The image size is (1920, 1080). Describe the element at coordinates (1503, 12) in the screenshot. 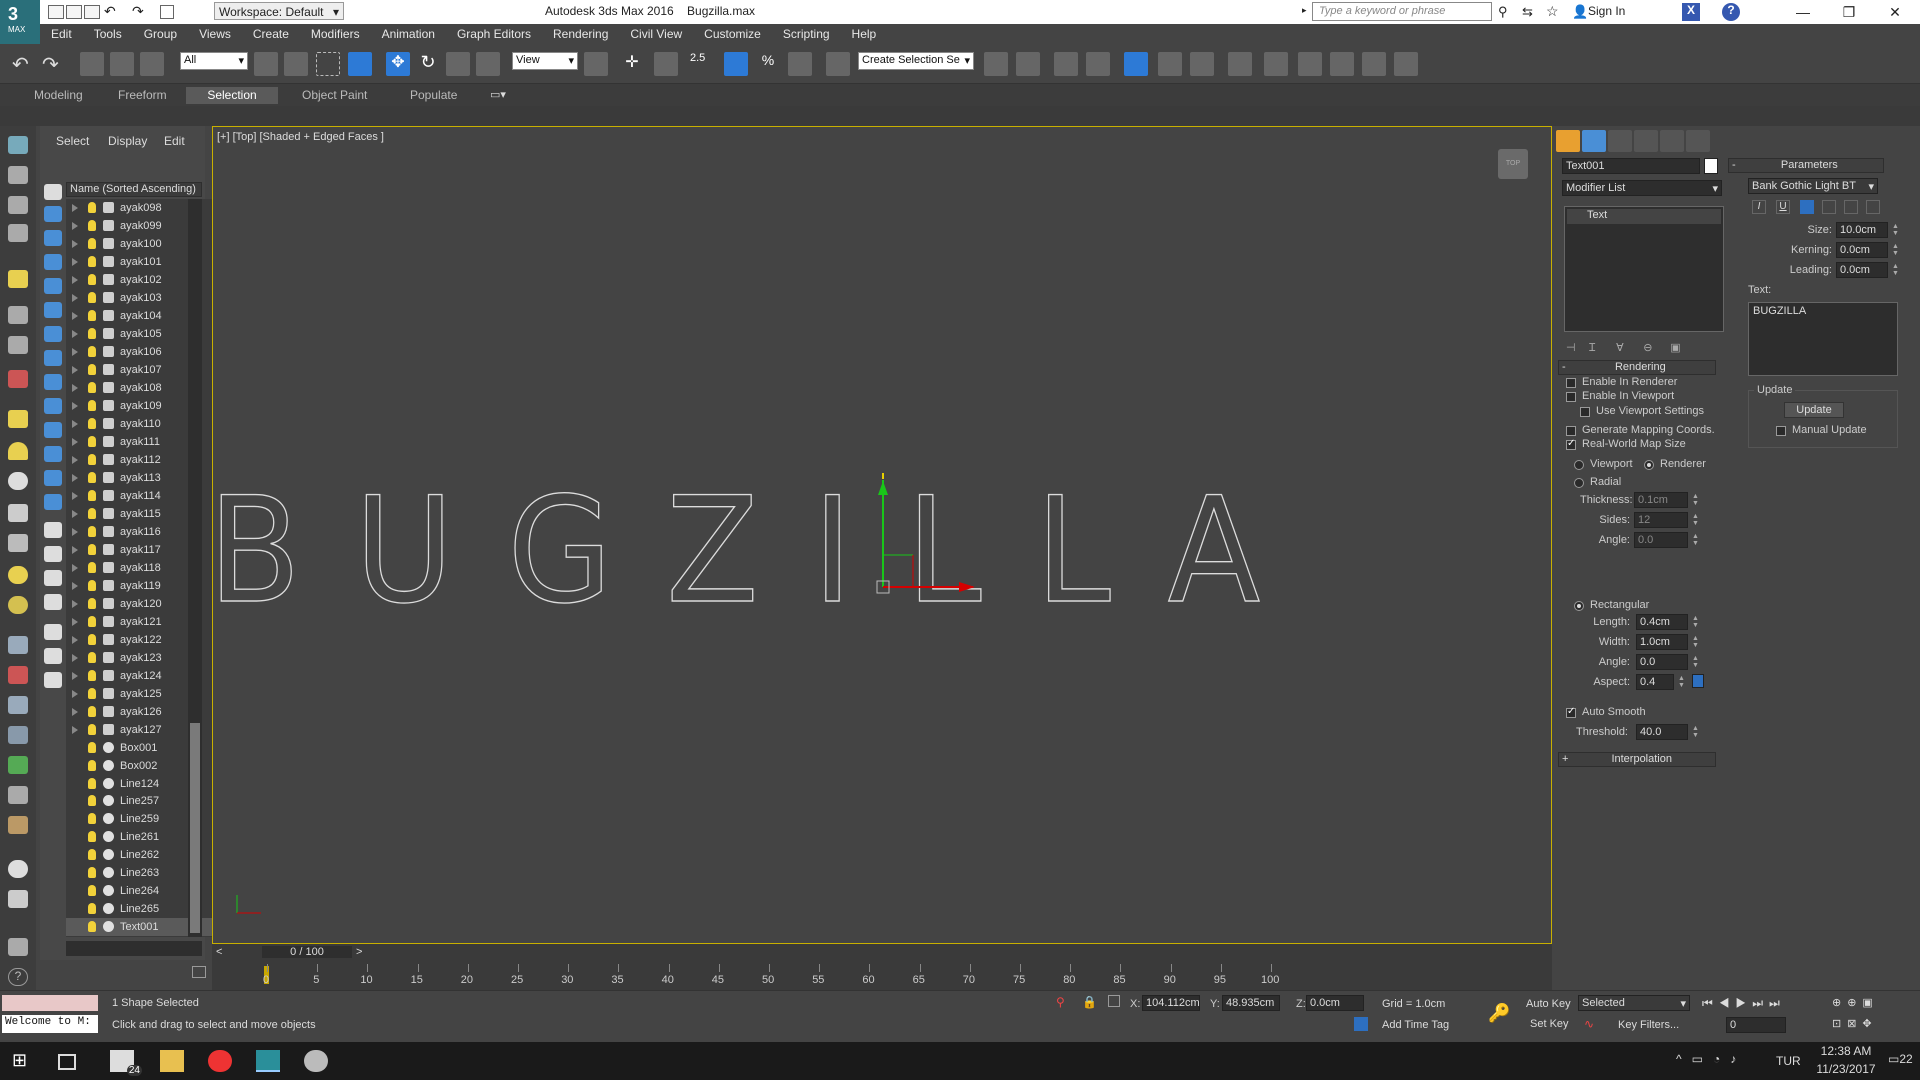

I see `binoculars-icon: ⚲` at that location.